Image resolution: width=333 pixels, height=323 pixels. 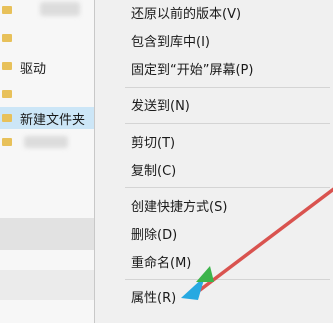 What do you see at coordinates (33, 69) in the screenshot?
I see `explorer-item-label: 驱动` at bounding box center [33, 69].